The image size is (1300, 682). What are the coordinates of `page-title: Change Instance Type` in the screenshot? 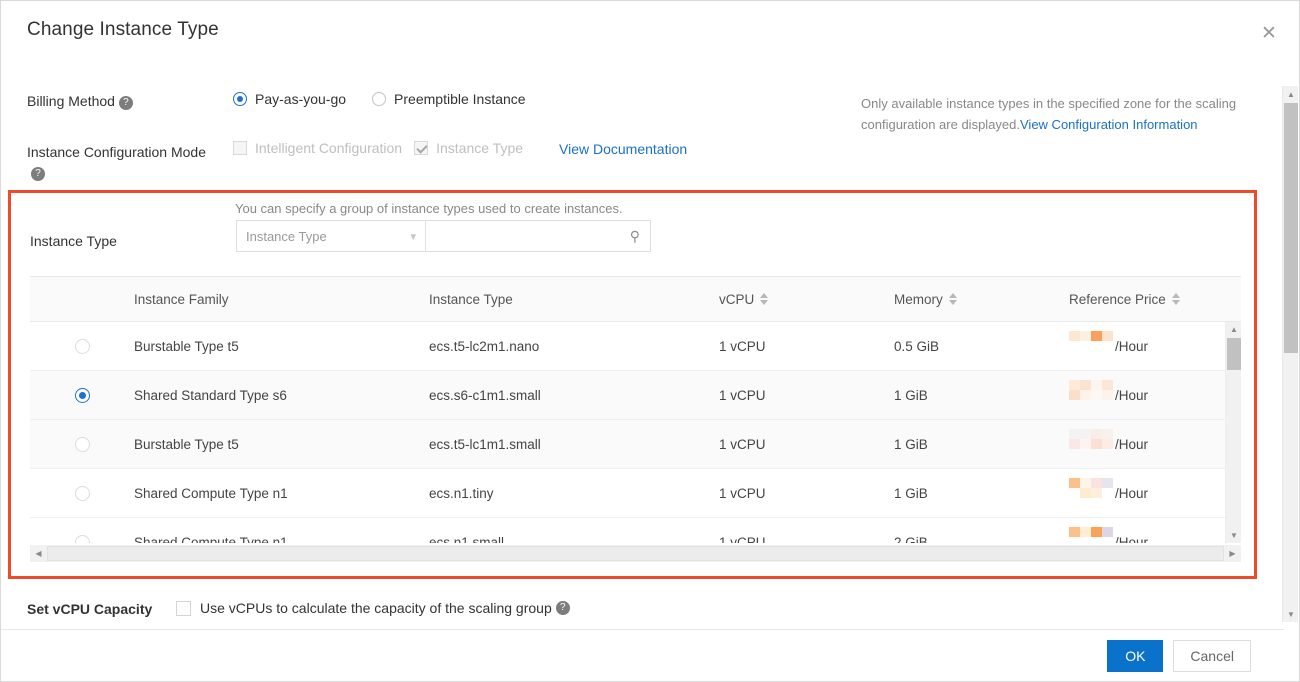 It's located at (123, 29).